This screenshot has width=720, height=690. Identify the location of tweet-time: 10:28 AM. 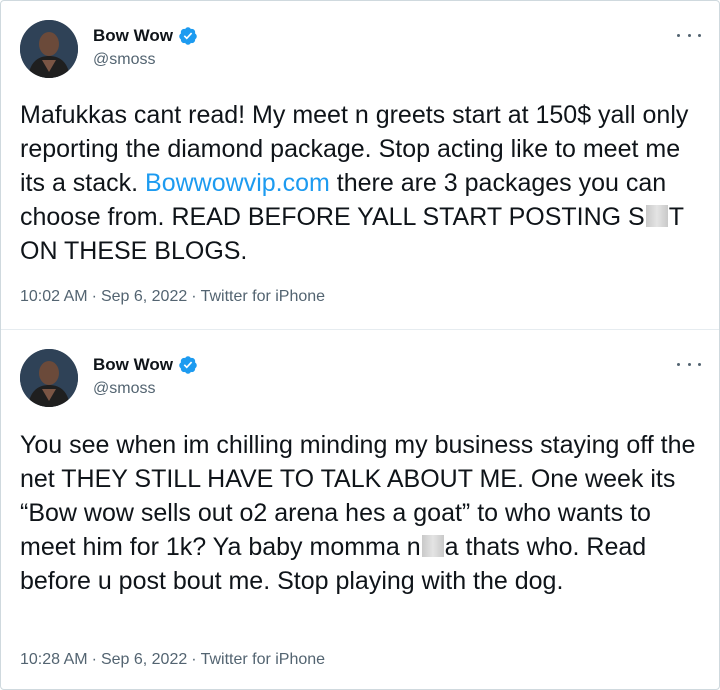
(54, 660).